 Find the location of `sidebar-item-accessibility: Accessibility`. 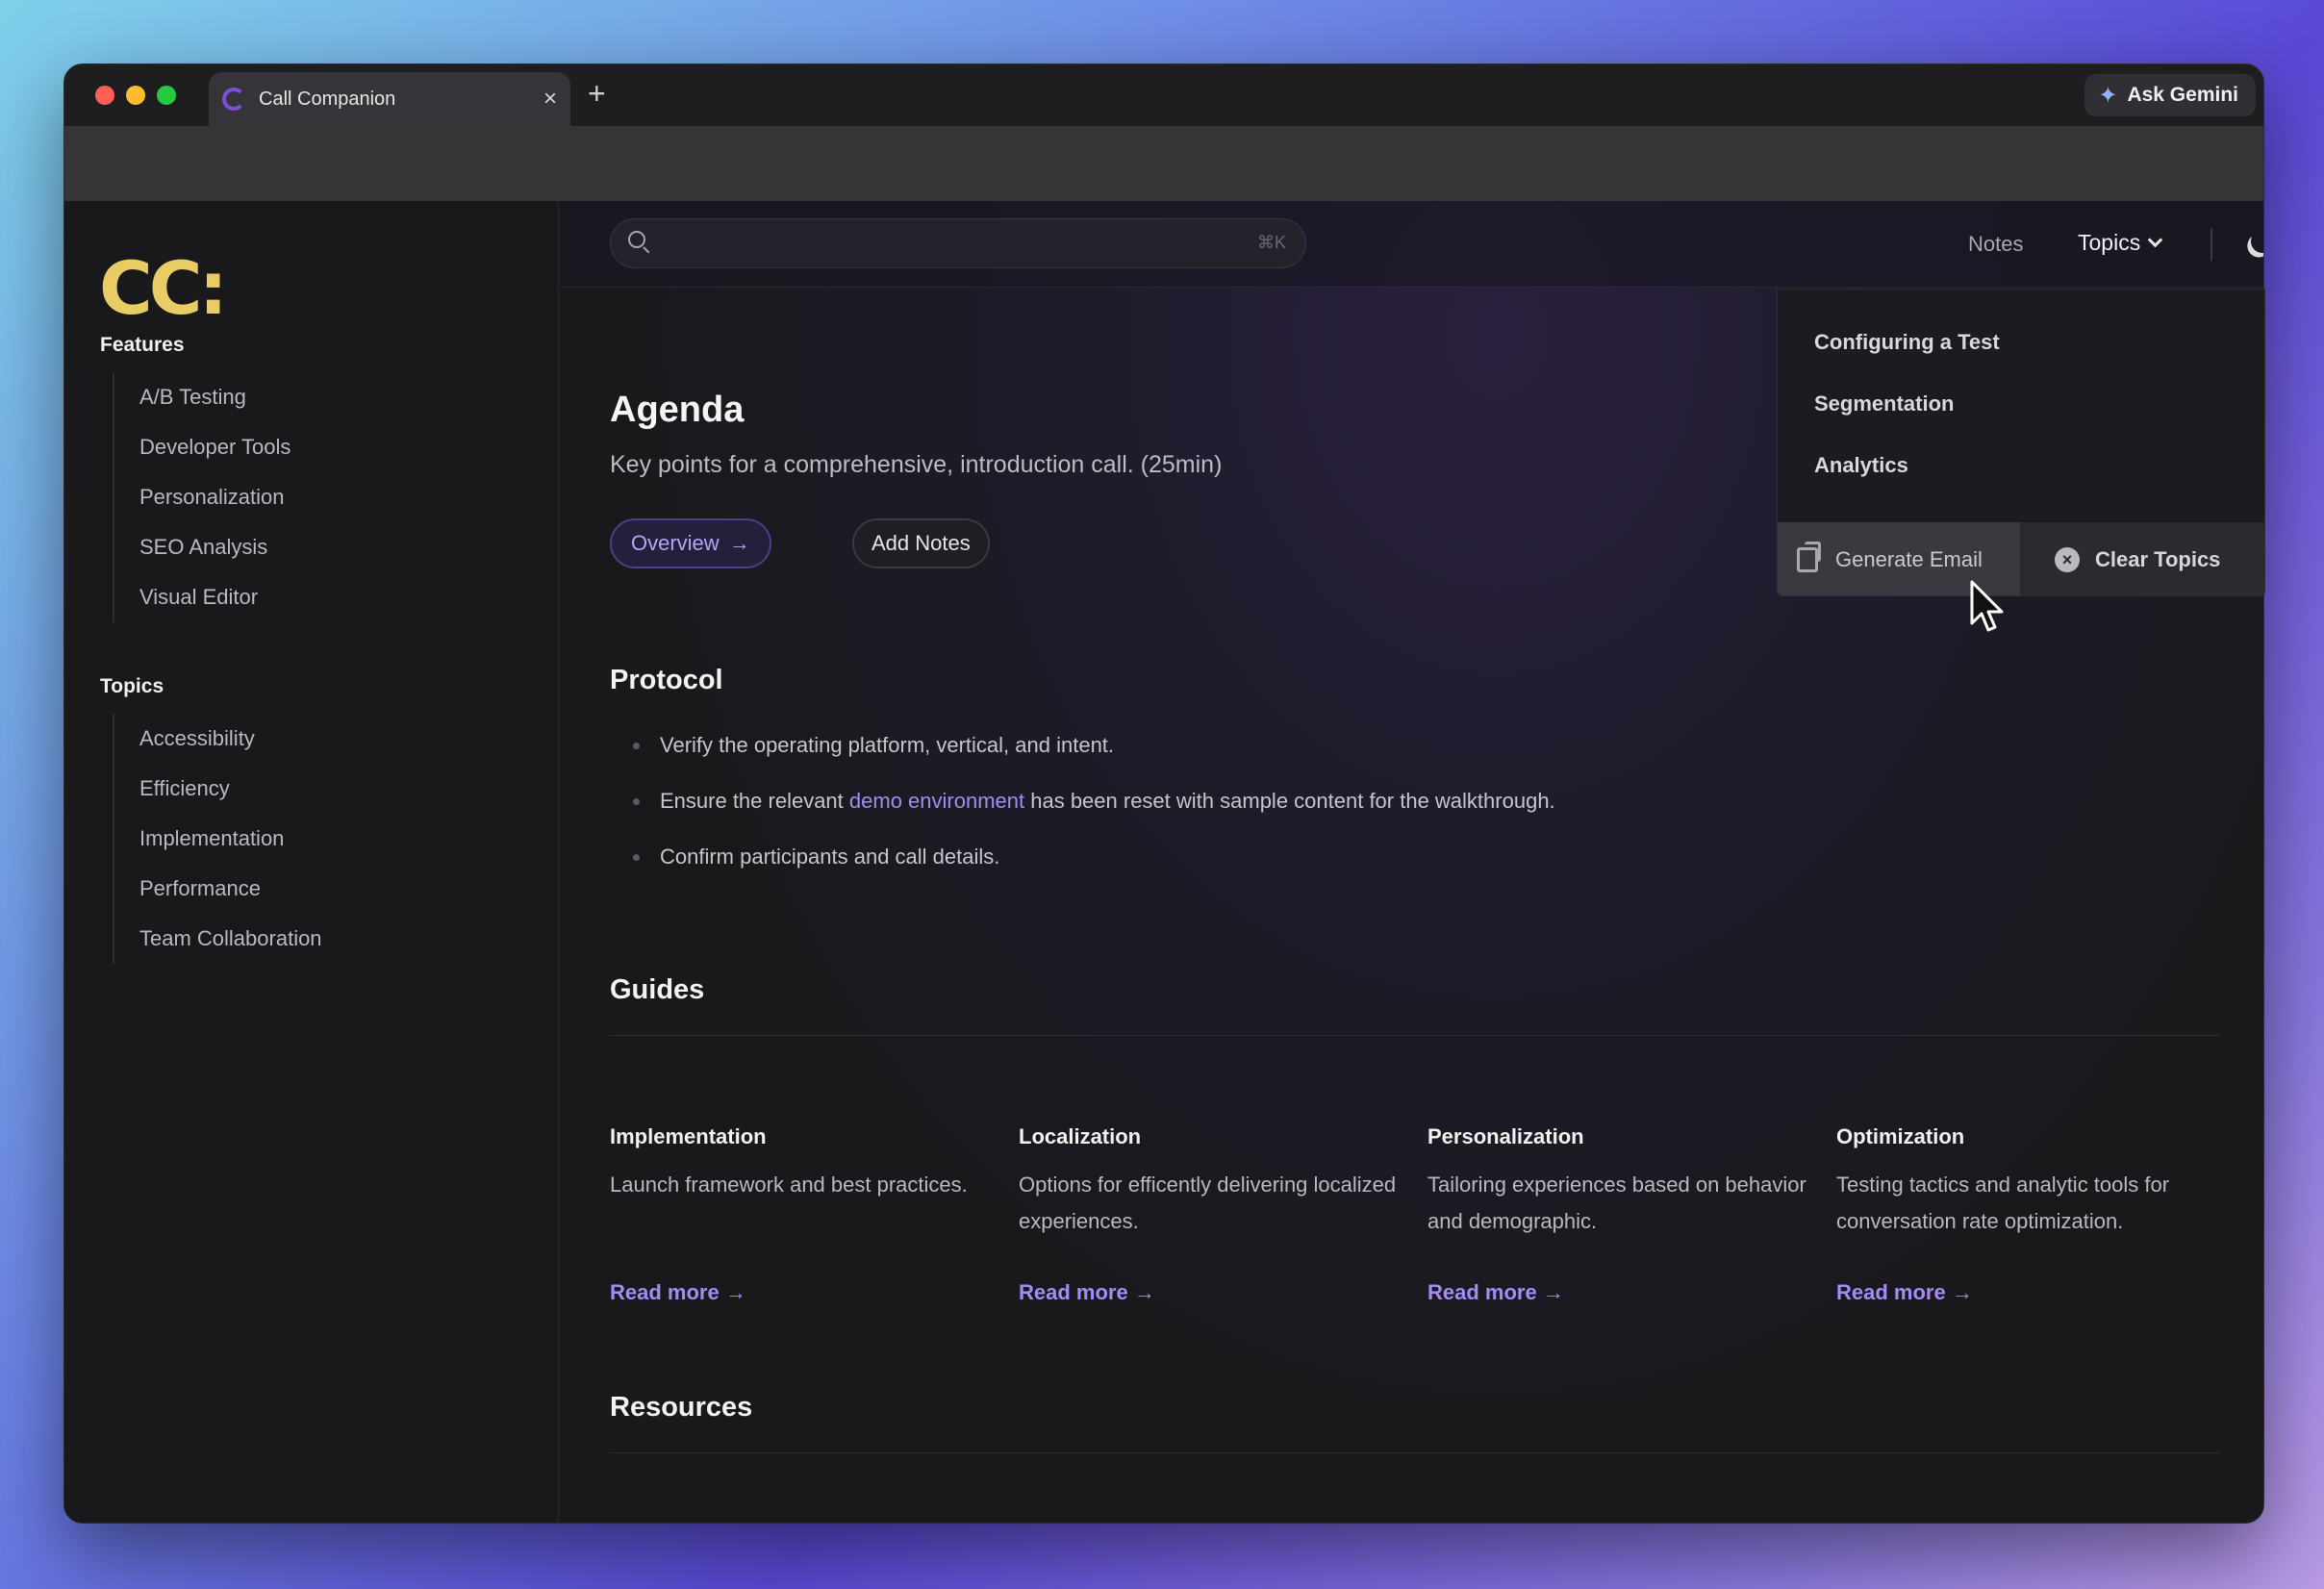

sidebar-item-accessibility: Accessibility is located at coordinates (230, 739).